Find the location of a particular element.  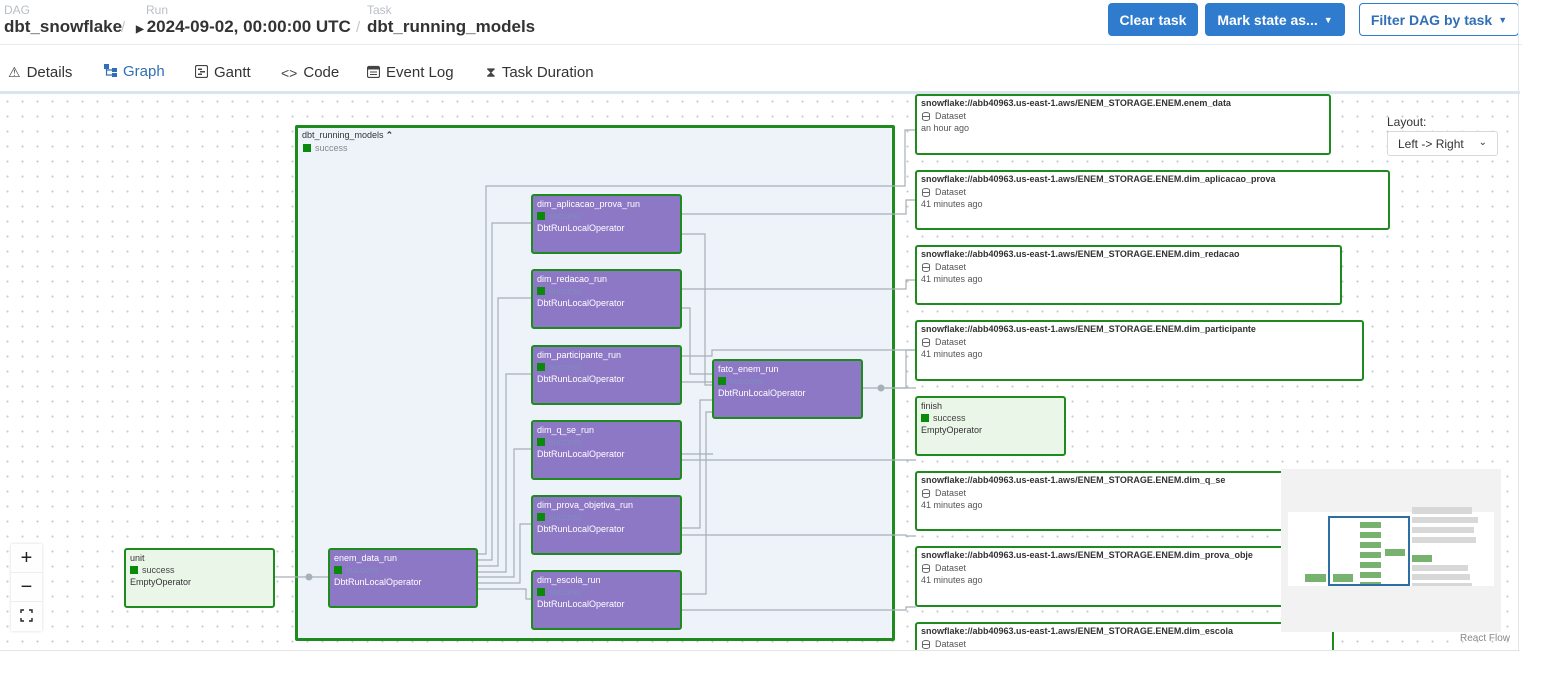

tab-label: Graph is located at coordinates (144, 71).